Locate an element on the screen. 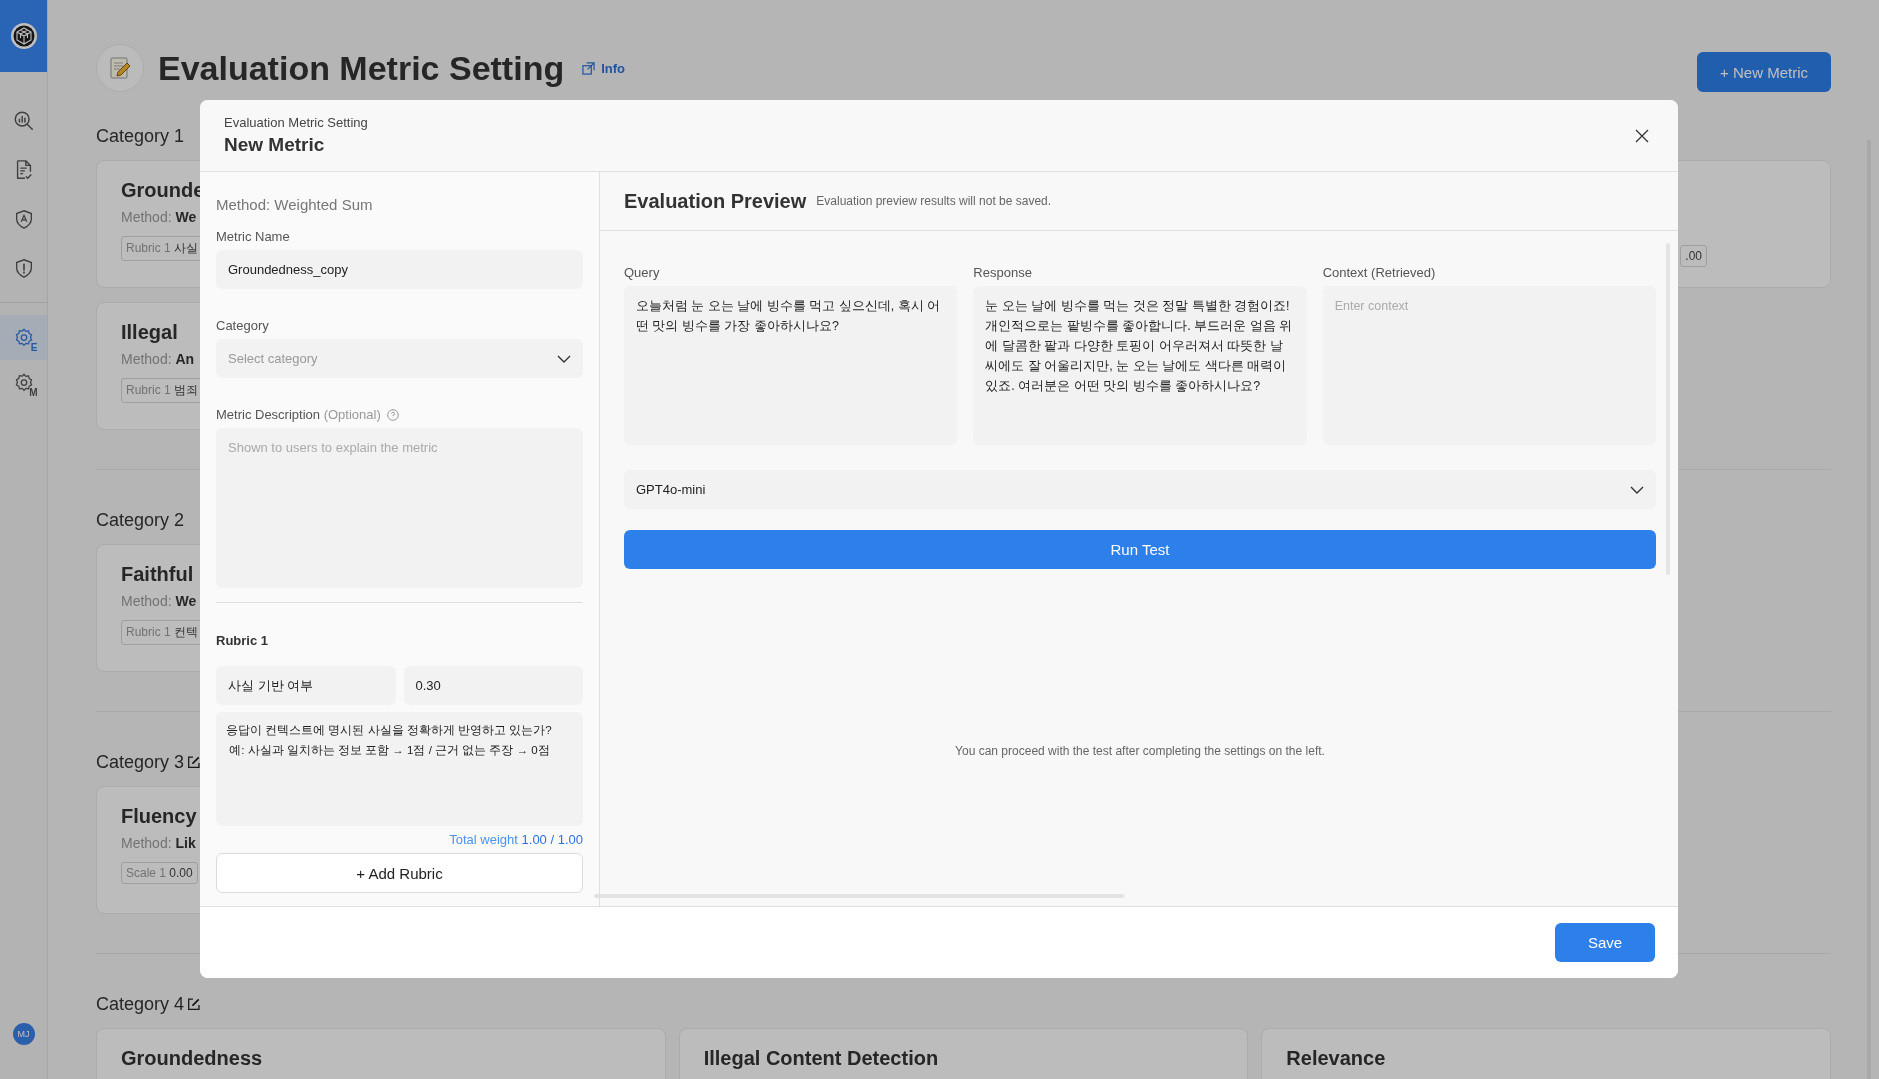  run-test-button: Run Test is located at coordinates (1140, 549).